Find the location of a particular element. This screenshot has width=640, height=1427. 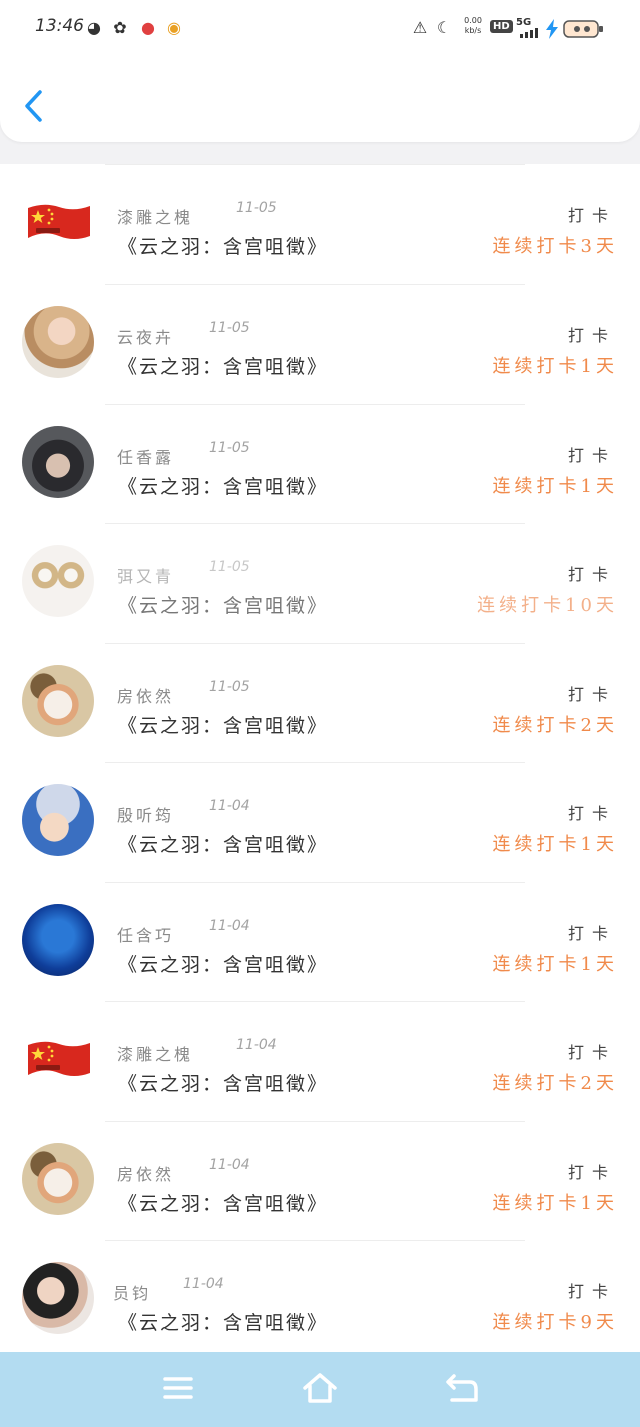

home-icon is located at coordinates (320, 1388).